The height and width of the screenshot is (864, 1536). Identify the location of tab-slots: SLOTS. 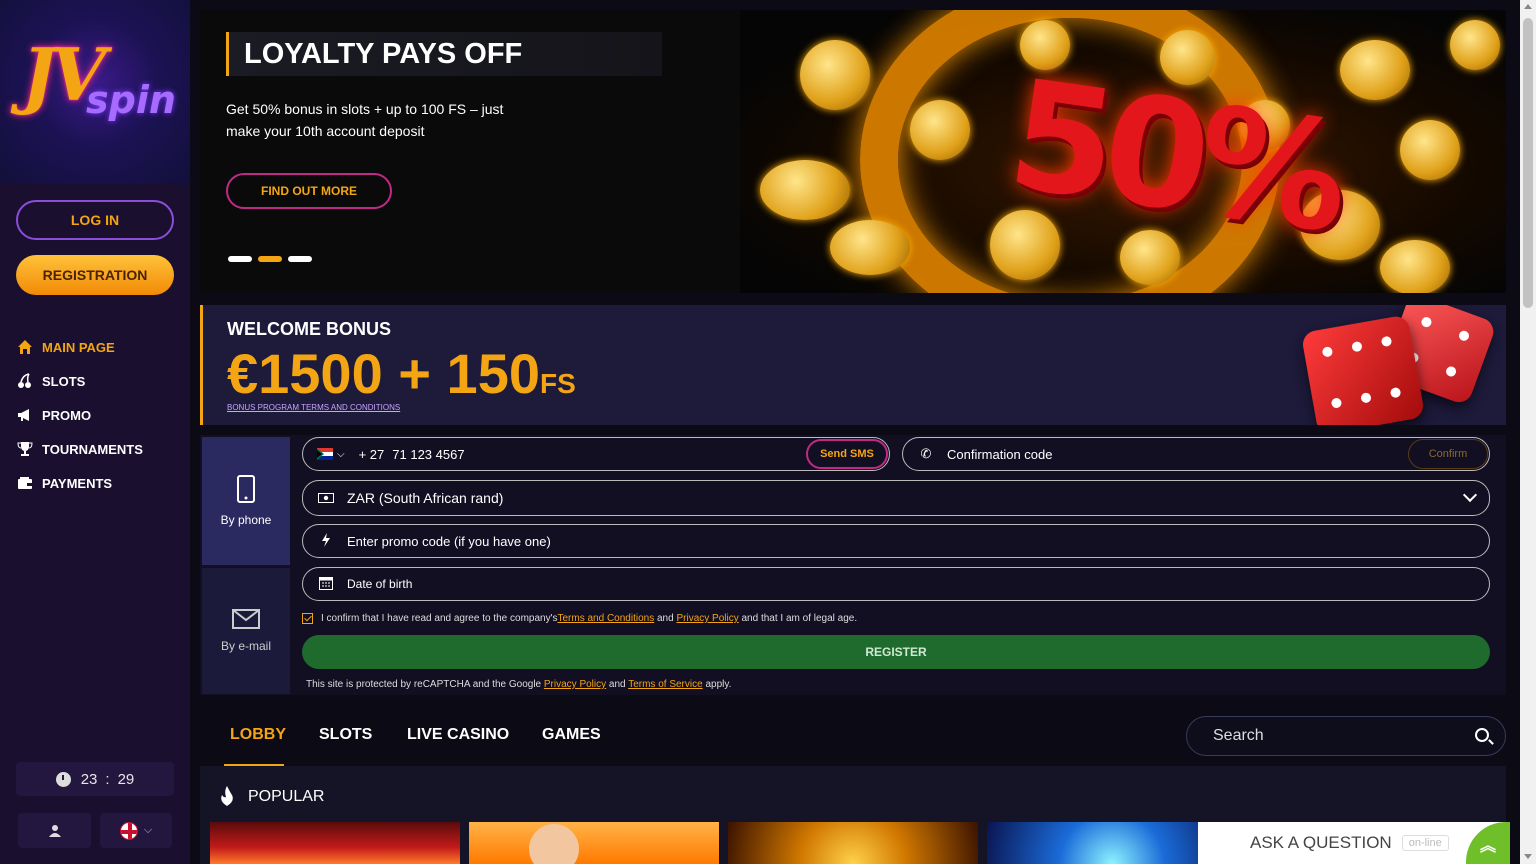
(345, 735).